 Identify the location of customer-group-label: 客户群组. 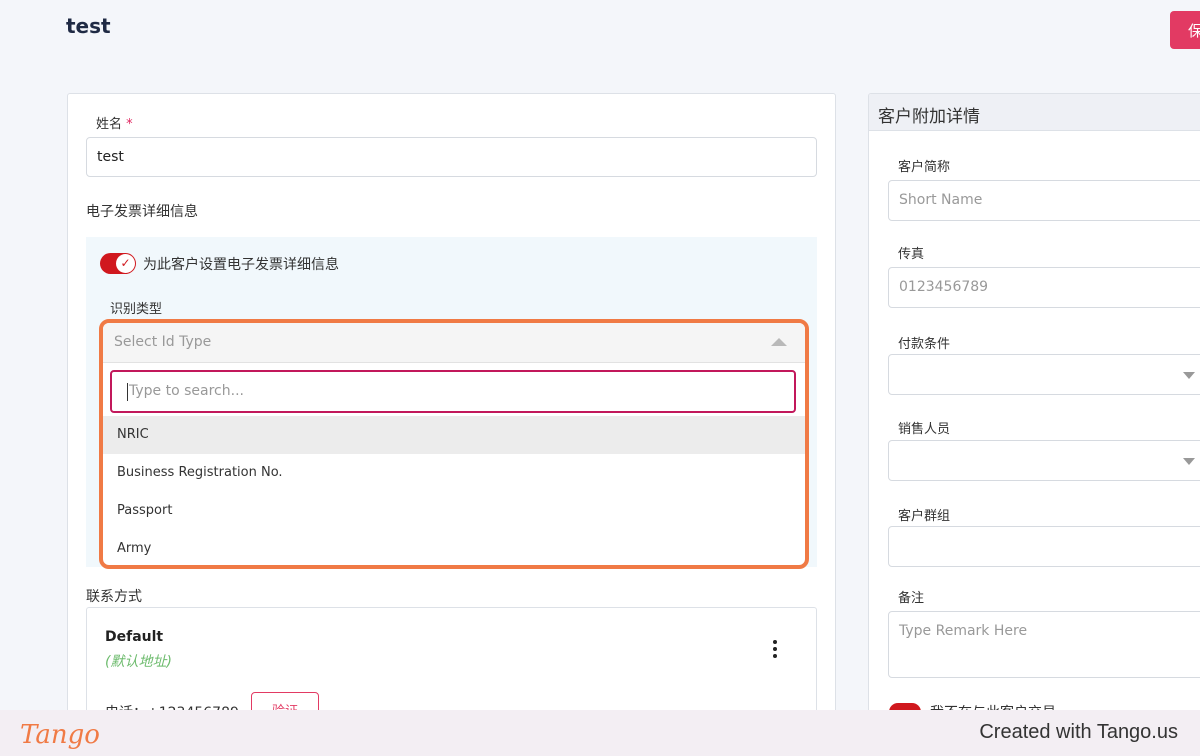
(924, 516).